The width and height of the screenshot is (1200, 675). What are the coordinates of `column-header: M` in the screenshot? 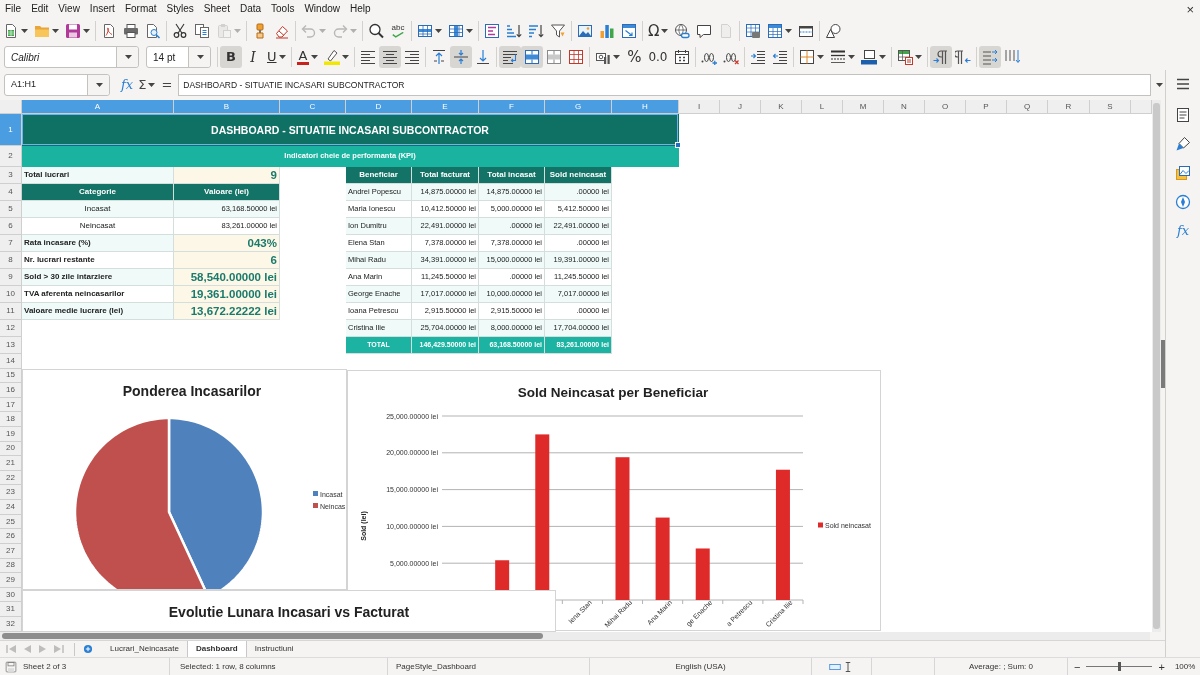 It's located at (863, 107).